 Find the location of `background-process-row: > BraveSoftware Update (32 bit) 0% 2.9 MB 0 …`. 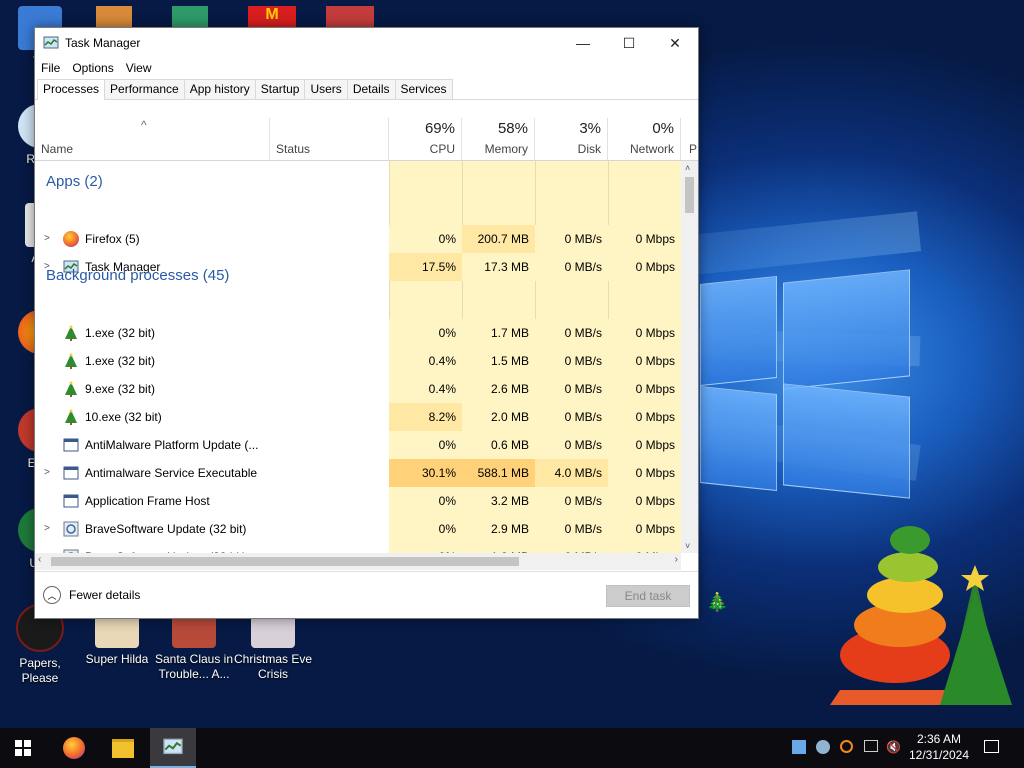

background-process-row: > BraveSoftware Update (32 bit) 0% 2.9 MB 0 … is located at coordinates (358, 529).